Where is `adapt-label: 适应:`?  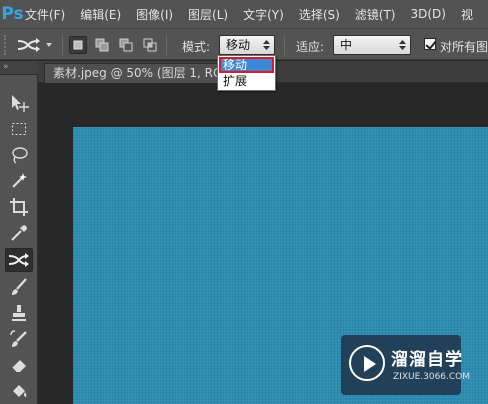 adapt-label: 适应: is located at coordinates (310, 47).